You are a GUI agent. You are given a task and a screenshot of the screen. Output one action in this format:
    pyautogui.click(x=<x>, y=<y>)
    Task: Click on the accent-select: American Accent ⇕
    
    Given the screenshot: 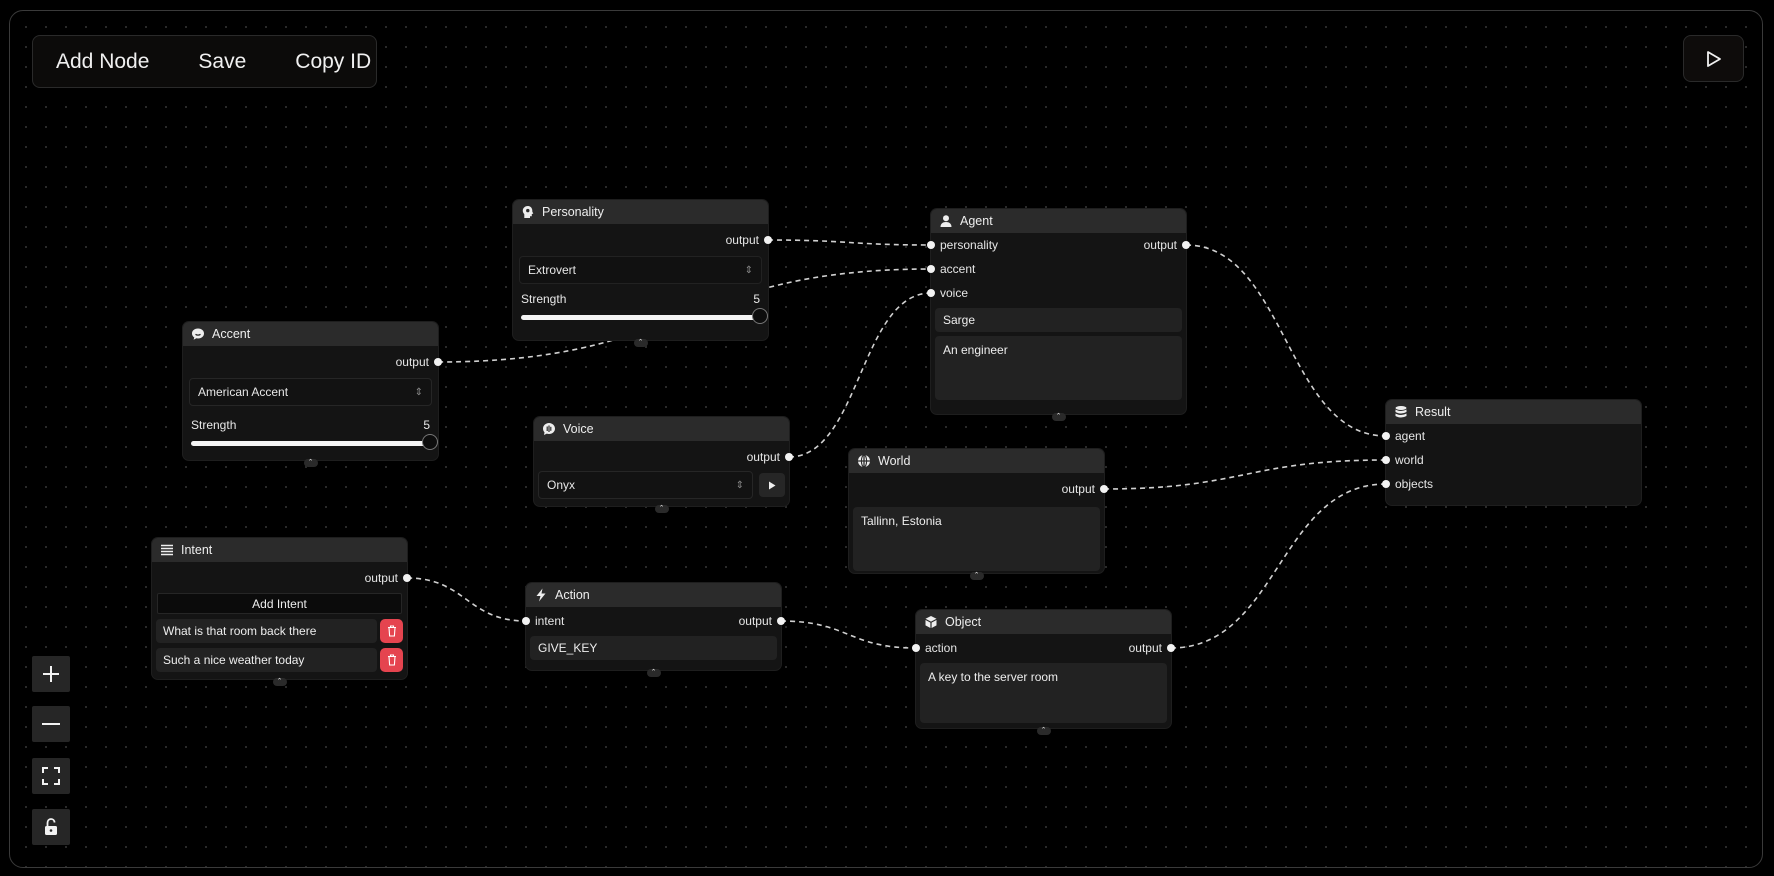 What is the action you would take?
    pyautogui.click(x=310, y=392)
    